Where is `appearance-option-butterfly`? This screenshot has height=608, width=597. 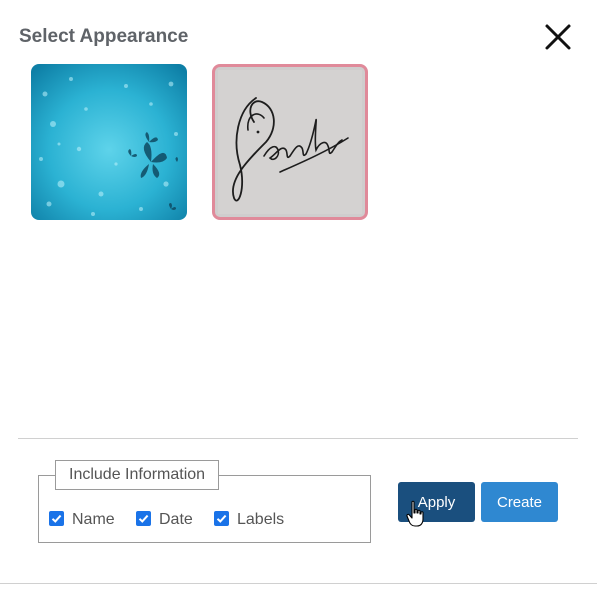
appearance-option-butterfly is located at coordinates (109, 142).